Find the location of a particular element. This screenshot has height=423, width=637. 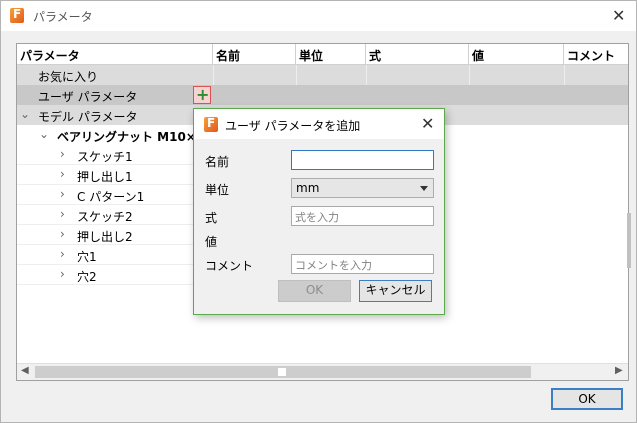

add-user-parameter-button: + is located at coordinates (202, 94).